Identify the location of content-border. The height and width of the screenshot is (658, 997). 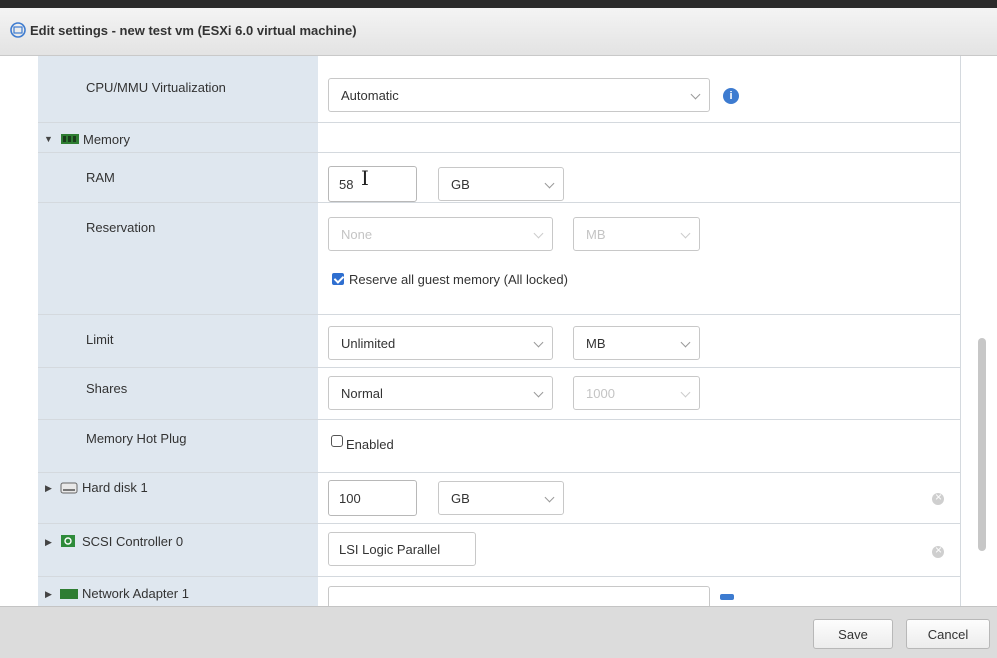
(960, 331).